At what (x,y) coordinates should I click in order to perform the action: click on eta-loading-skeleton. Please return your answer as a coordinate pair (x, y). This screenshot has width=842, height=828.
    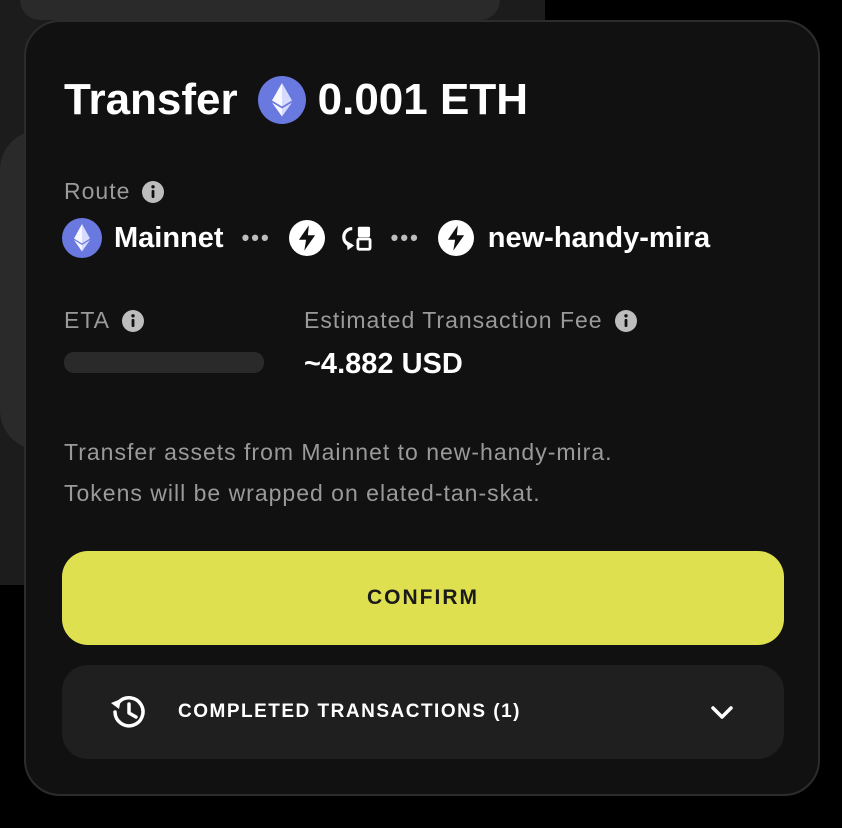
    Looking at the image, I should click on (164, 362).